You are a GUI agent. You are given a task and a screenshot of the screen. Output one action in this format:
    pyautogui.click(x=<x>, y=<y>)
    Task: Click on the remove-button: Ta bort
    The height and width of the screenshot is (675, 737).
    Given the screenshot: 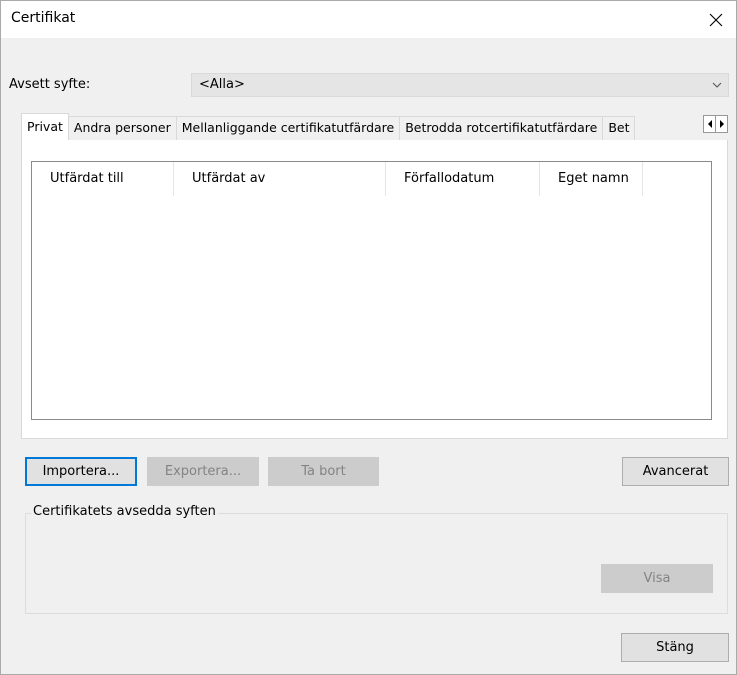 What is the action you would take?
    pyautogui.click(x=323, y=471)
    